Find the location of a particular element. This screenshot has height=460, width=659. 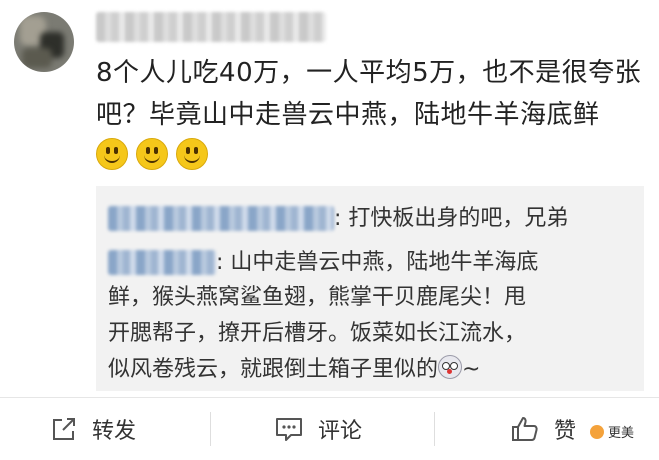

username-blurred is located at coordinates (211, 27).